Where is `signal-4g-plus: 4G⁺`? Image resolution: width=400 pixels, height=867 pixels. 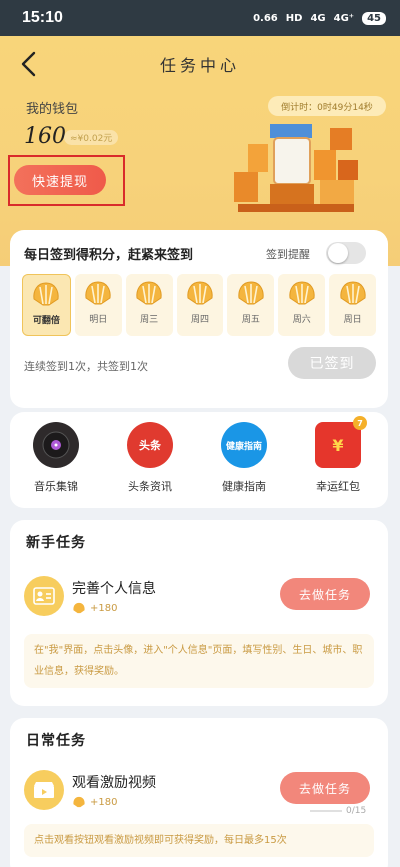
signal-4g-plus: 4G⁺ is located at coordinates (344, 18).